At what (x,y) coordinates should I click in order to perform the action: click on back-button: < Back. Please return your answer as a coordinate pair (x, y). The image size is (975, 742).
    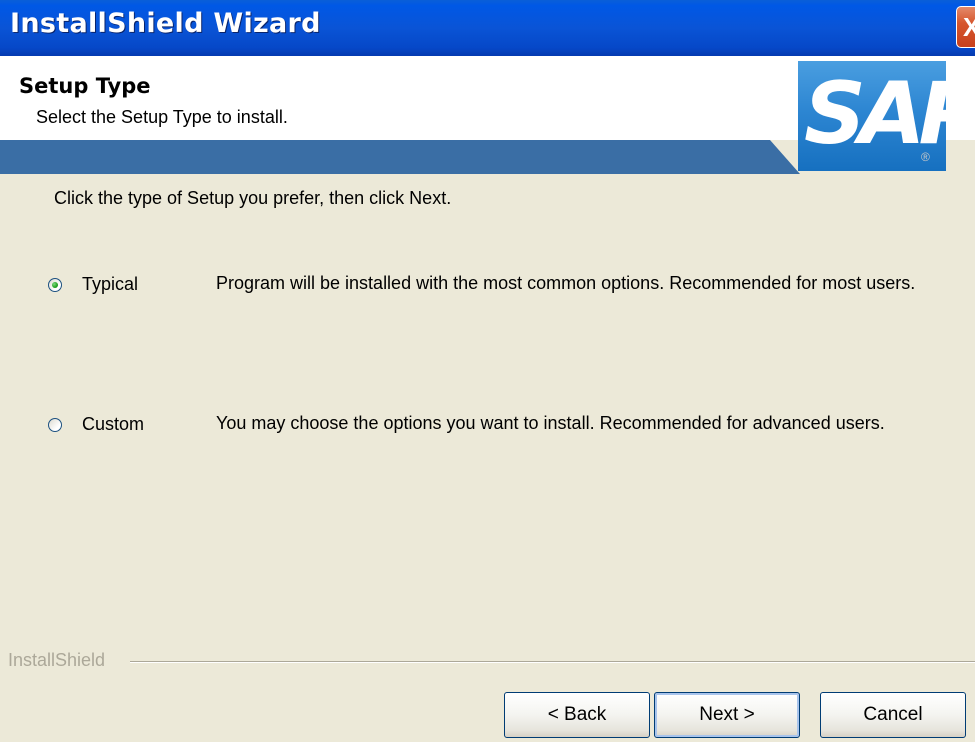
    Looking at the image, I should click on (577, 715).